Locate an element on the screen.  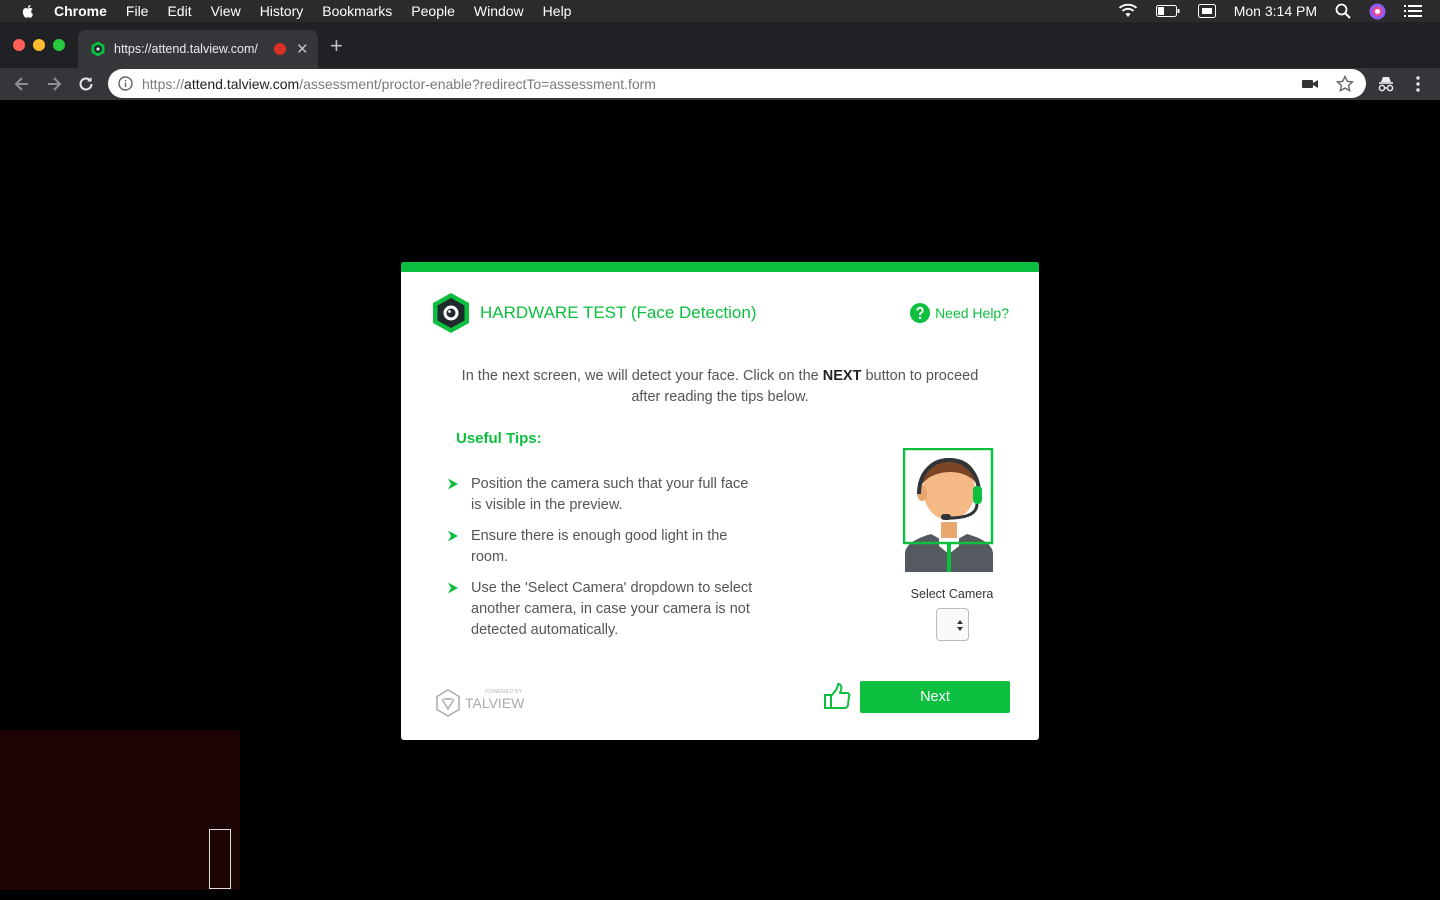
incognito-icon is located at coordinates (1386, 84).